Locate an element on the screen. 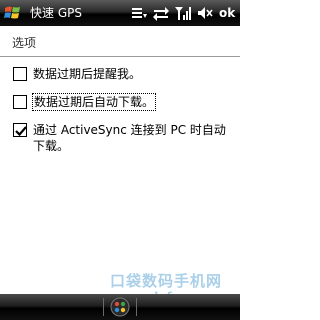 The image size is (320, 320). signal-icon is located at coordinates (183, 13).